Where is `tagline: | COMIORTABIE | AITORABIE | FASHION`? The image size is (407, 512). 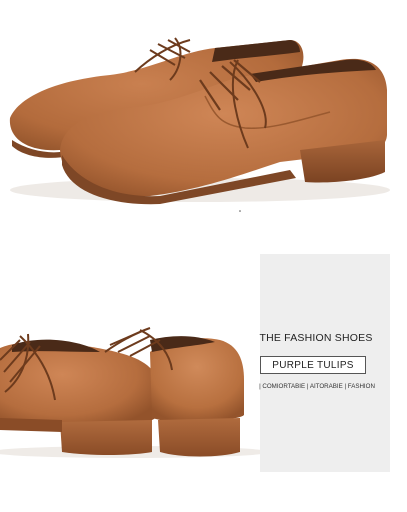
tagline: | COMIORTABIE | AITORABIE | FASHION is located at coordinates (317, 386).